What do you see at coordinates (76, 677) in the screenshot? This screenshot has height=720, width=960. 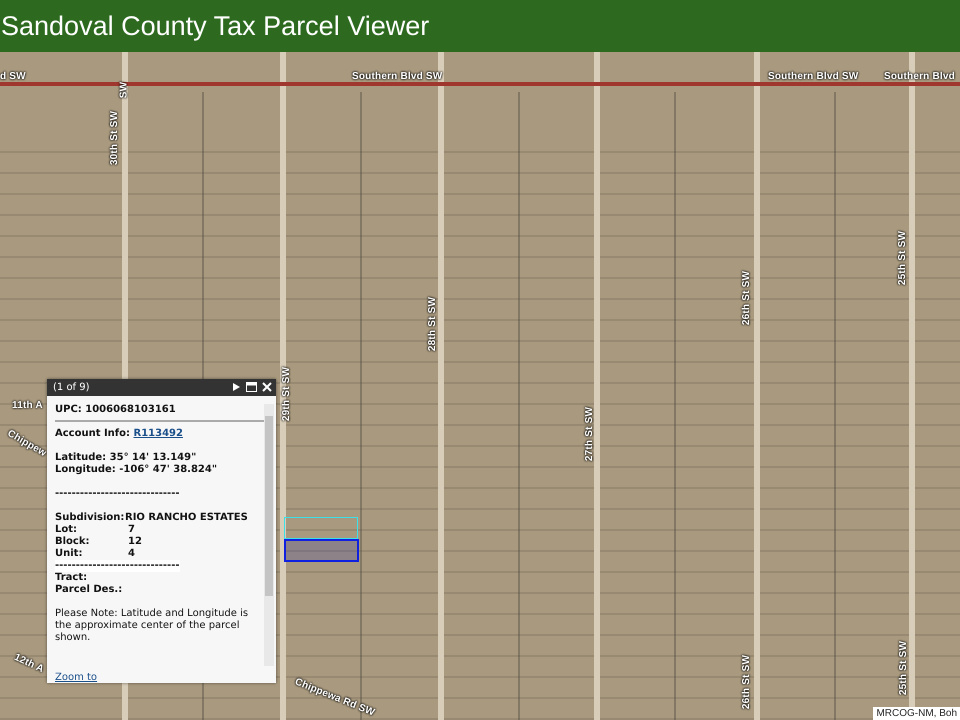 I see `zoom-to-link: Zoom to` at bounding box center [76, 677].